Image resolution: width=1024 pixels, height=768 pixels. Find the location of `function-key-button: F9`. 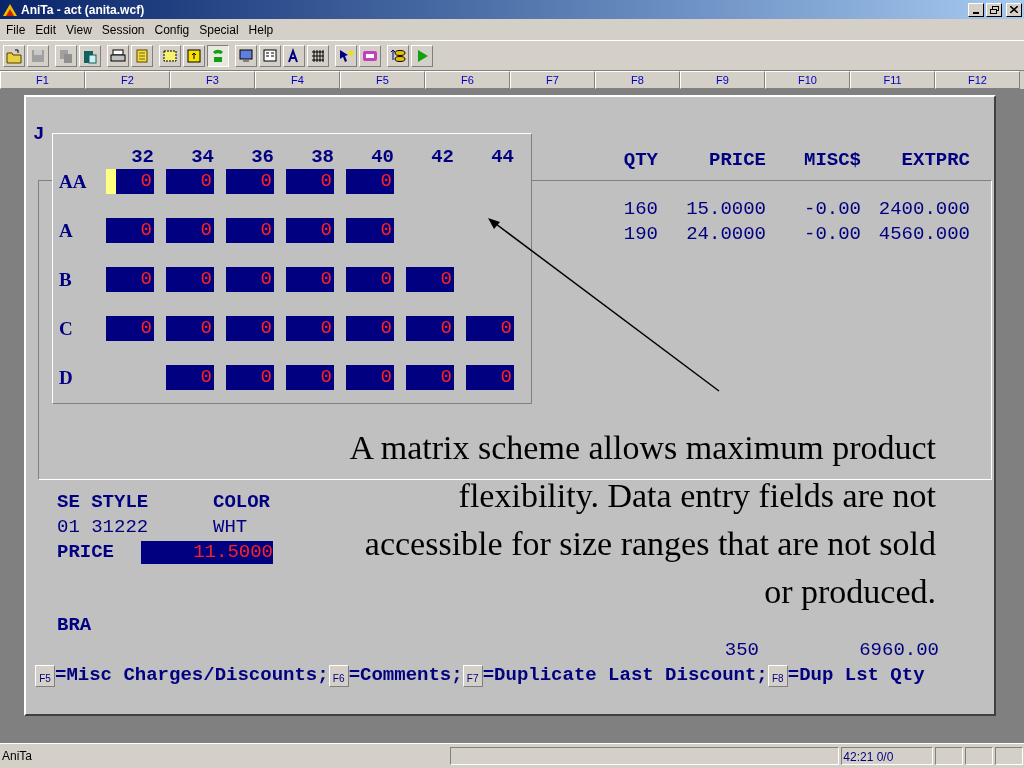

function-key-button: F9 is located at coordinates (722, 80).